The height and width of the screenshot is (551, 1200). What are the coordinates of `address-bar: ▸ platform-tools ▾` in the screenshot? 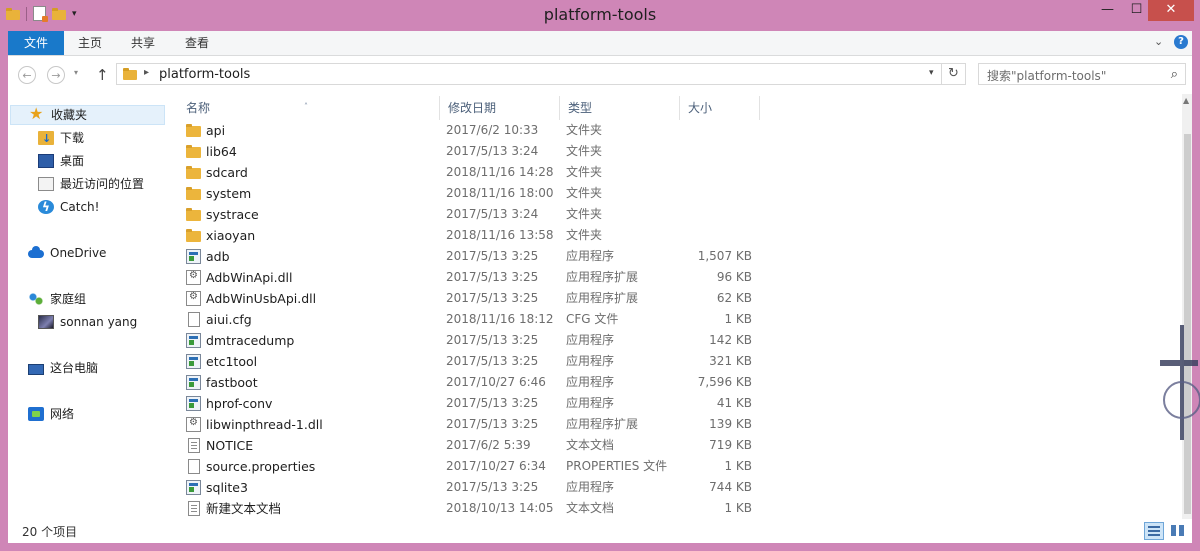 It's located at (529, 74).